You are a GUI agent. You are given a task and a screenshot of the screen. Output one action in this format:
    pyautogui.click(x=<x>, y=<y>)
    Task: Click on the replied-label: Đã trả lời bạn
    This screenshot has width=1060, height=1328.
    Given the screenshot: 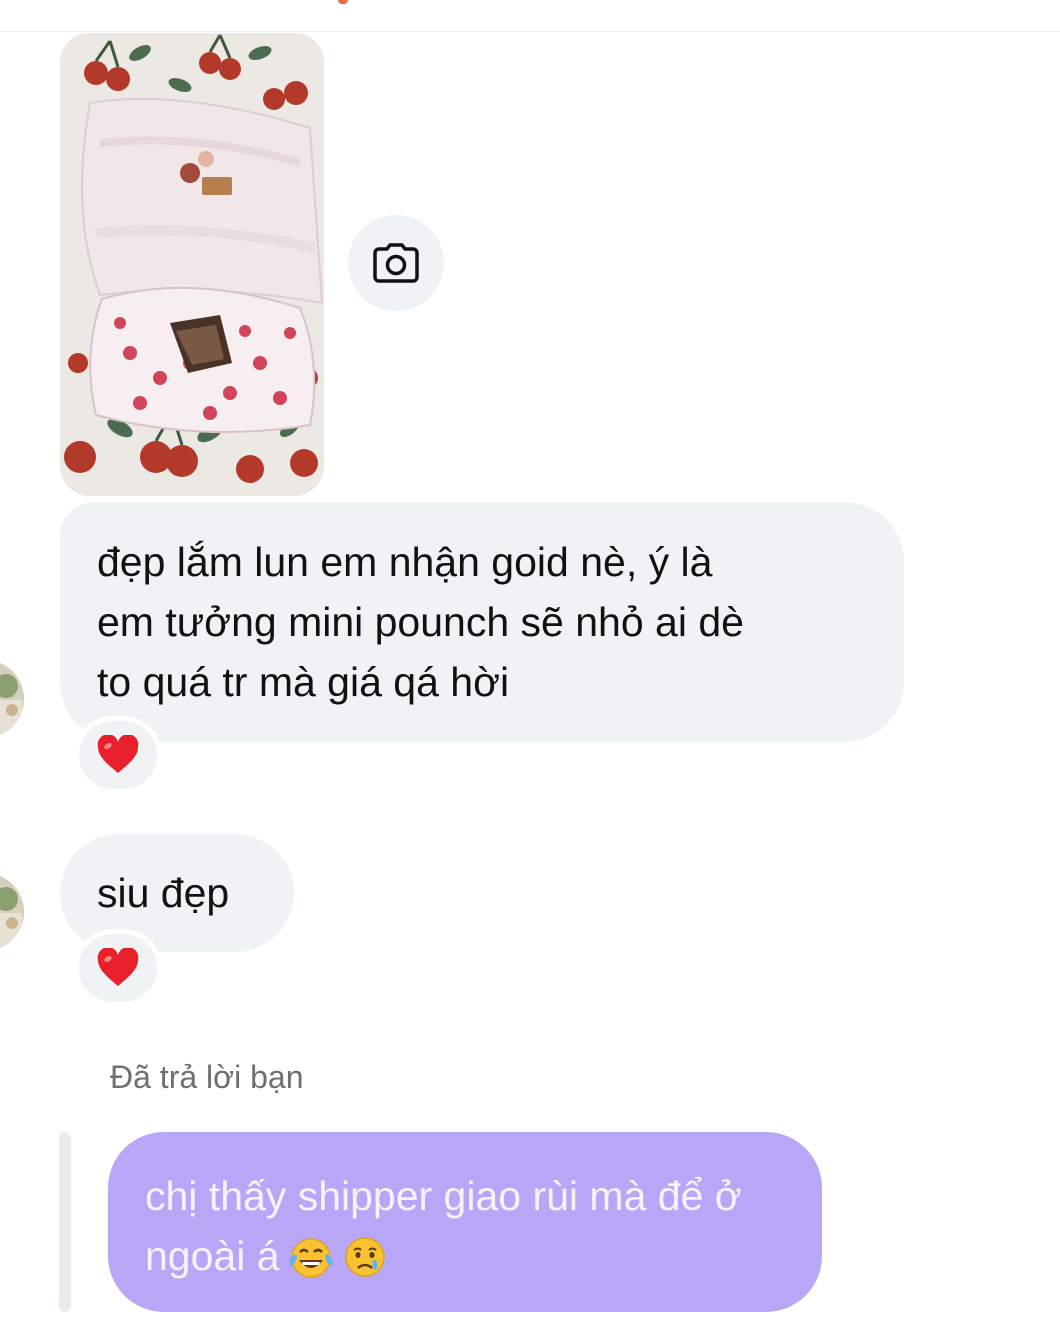 What is the action you would take?
    pyautogui.click(x=207, y=1077)
    